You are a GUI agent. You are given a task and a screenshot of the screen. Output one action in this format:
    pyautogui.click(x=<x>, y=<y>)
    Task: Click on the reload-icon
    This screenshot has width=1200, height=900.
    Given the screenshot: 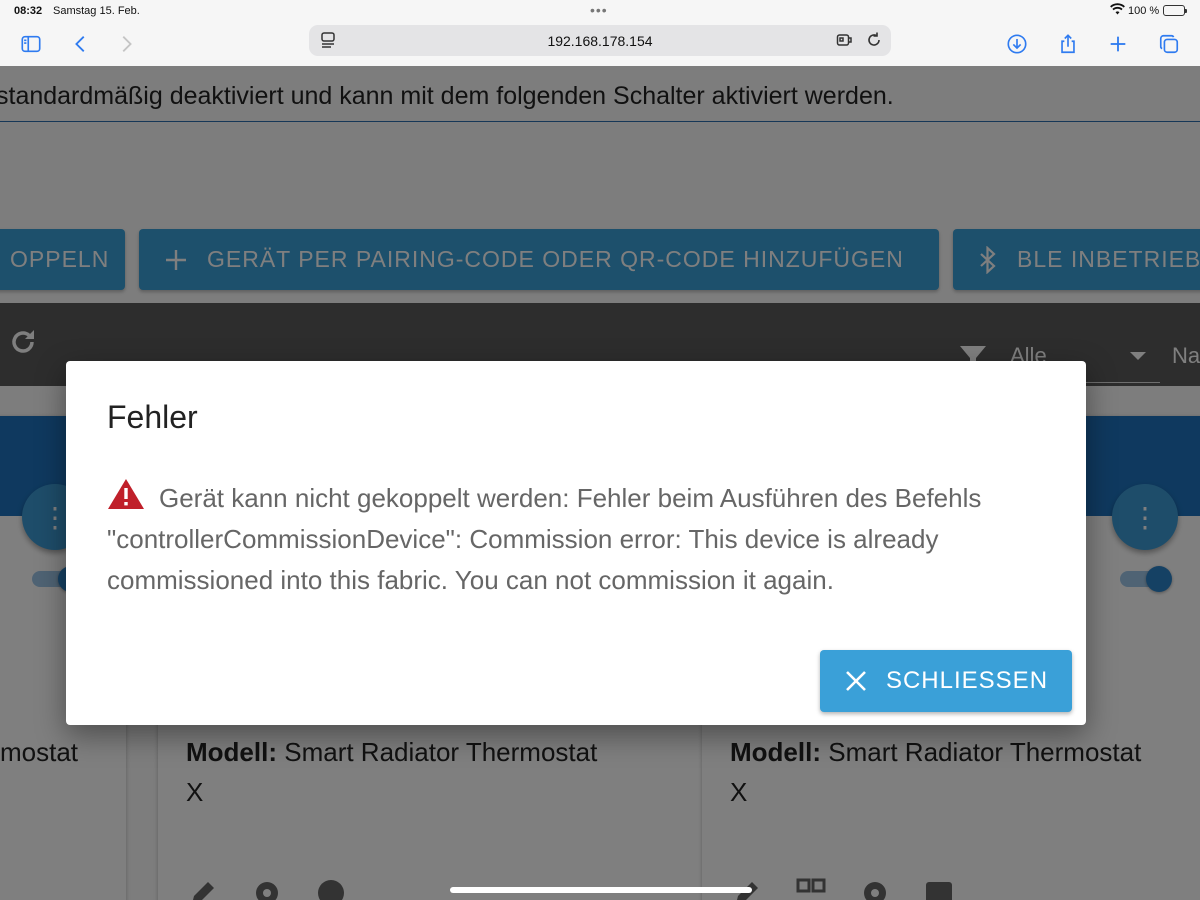 What is the action you would take?
    pyautogui.click(x=874, y=40)
    